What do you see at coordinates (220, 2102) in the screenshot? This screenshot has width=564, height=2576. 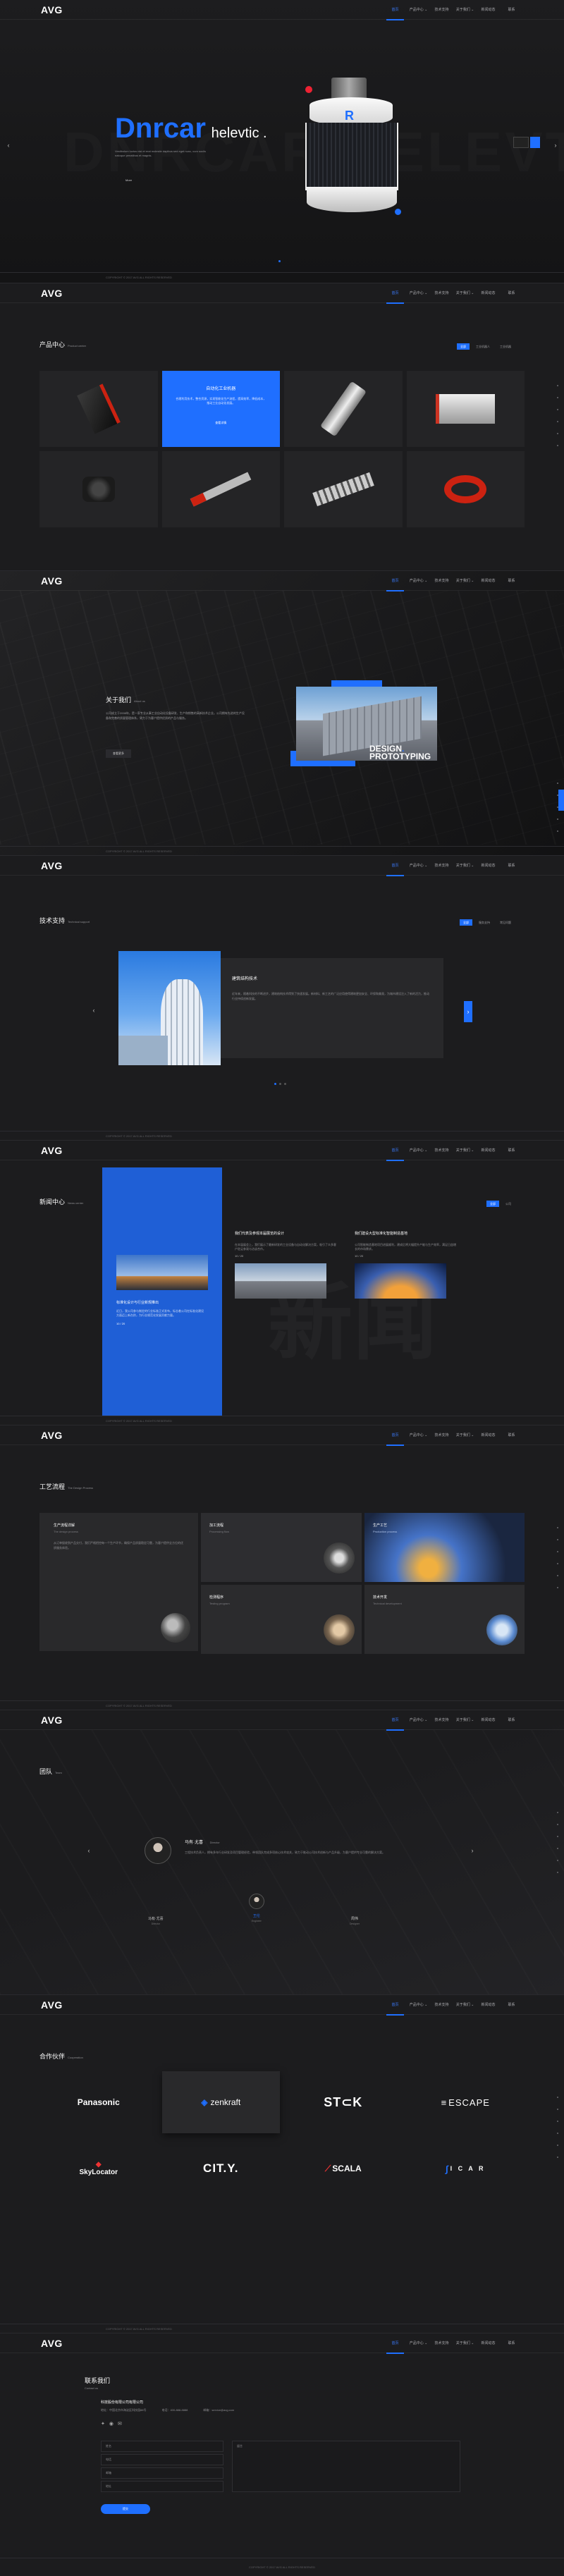 I see `partner-logo-active: ◈ zenkraft` at bounding box center [220, 2102].